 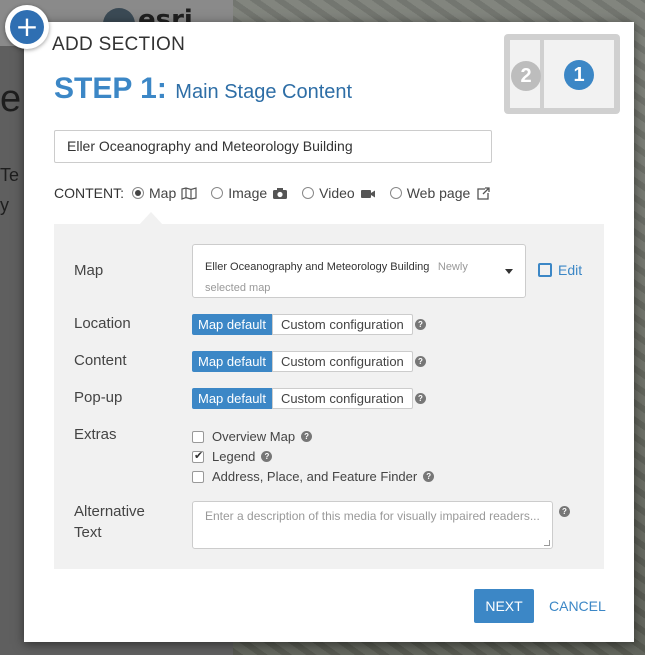 What do you see at coordinates (232, 398) in the screenshot?
I see `popup-map-default-button: Map default` at bounding box center [232, 398].